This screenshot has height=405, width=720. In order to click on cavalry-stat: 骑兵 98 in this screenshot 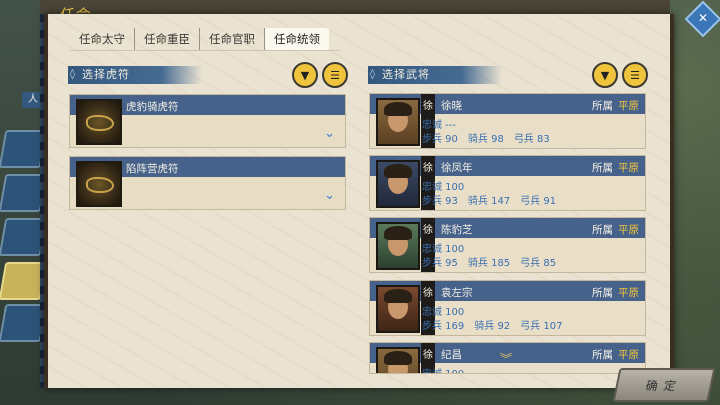, I will do `click(485, 139)`.